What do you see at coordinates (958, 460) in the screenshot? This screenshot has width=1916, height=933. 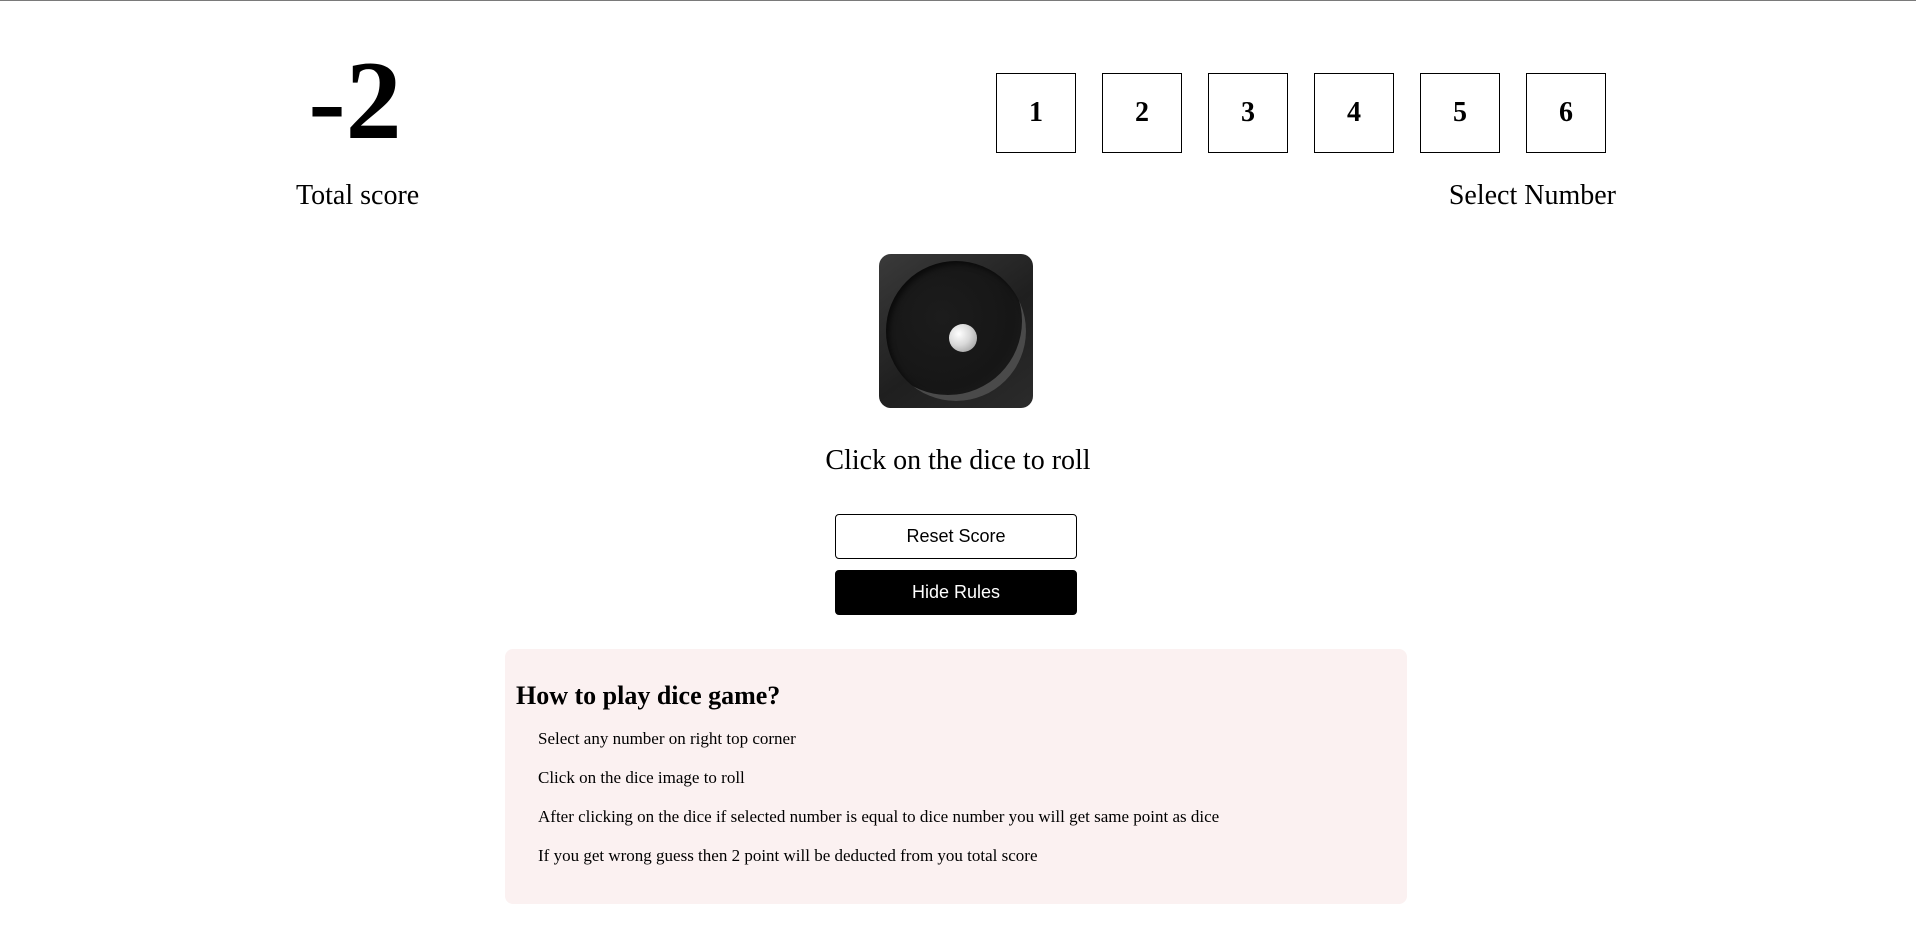 I see `roll-hint-text: Click on the dice to roll` at bounding box center [958, 460].